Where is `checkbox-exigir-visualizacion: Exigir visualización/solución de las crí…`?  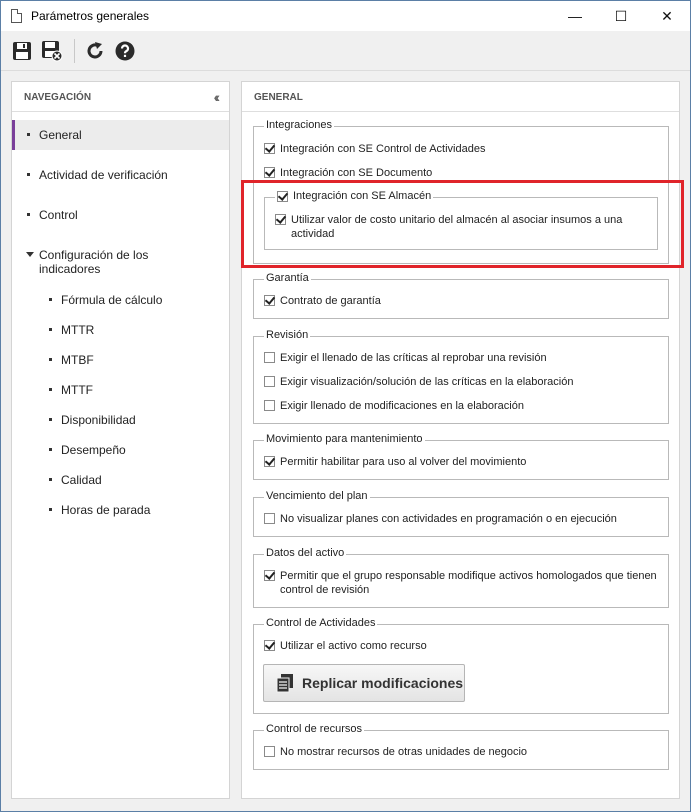
checkbox-exigir-visualizacion: Exigir visualización/solución de las crí… is located at coordinates (418, 382).